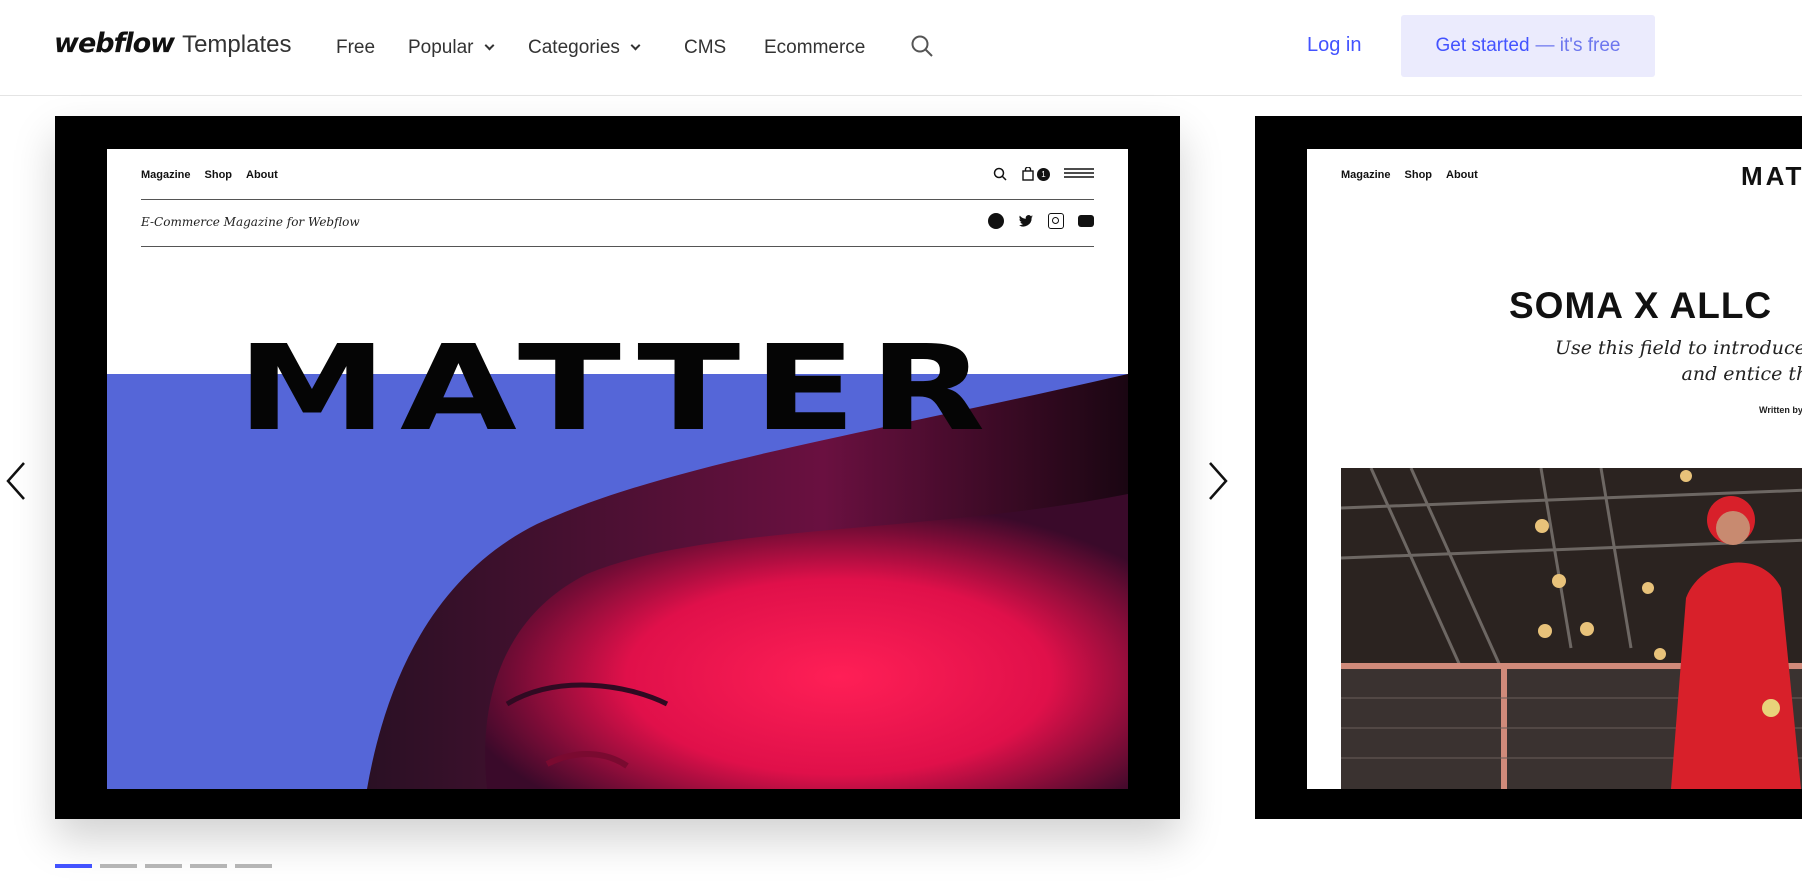 The image size is (1802, 896). Describe the element at coordinates (574, 47) in the screenshot. I see `nav-categories-label: Categories` at that location.